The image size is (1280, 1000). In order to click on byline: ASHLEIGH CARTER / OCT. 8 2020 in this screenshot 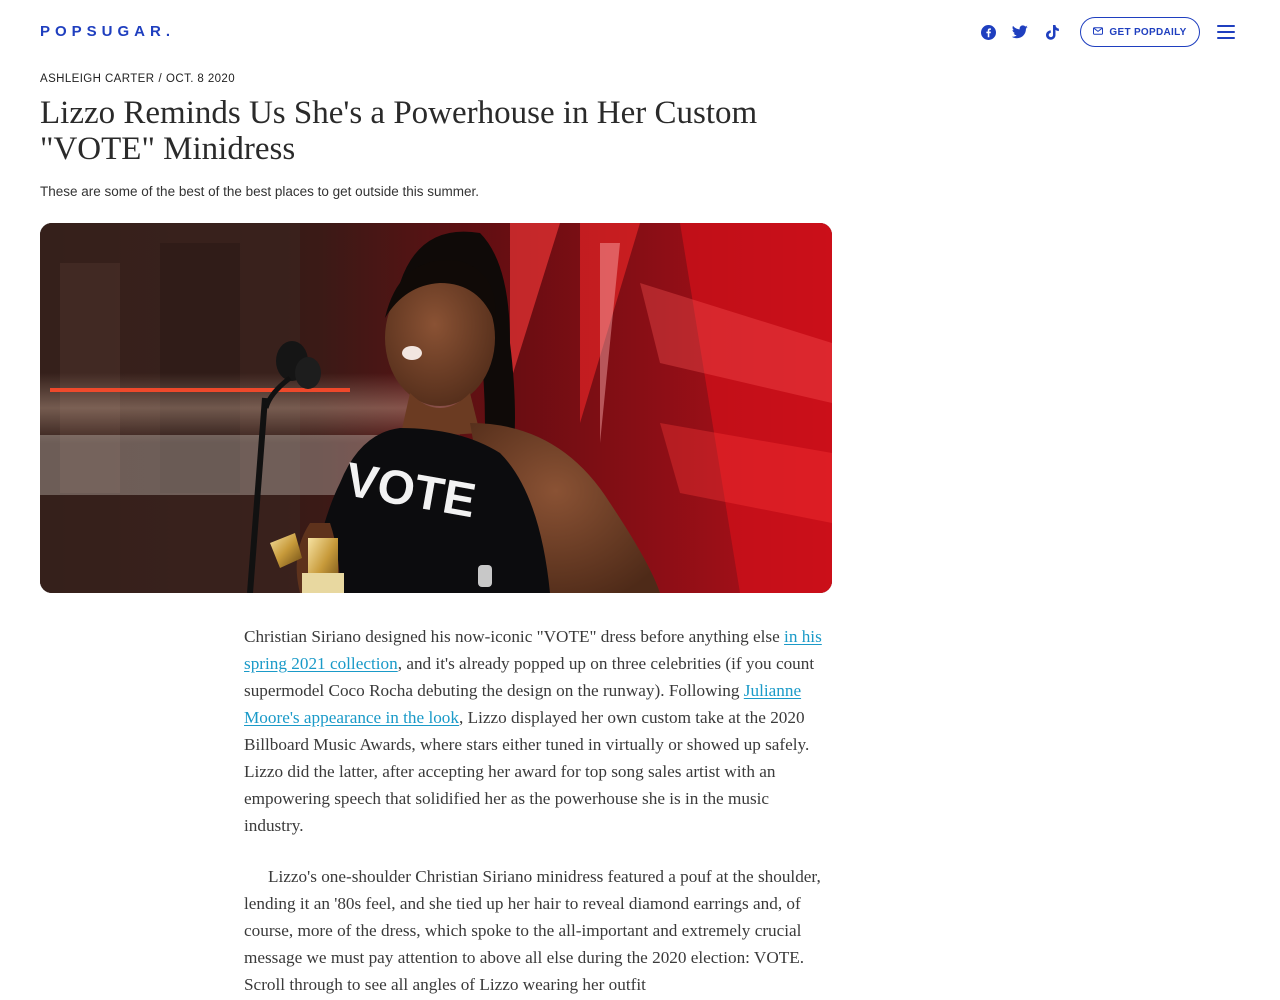, I will do `click(137, 79)`.